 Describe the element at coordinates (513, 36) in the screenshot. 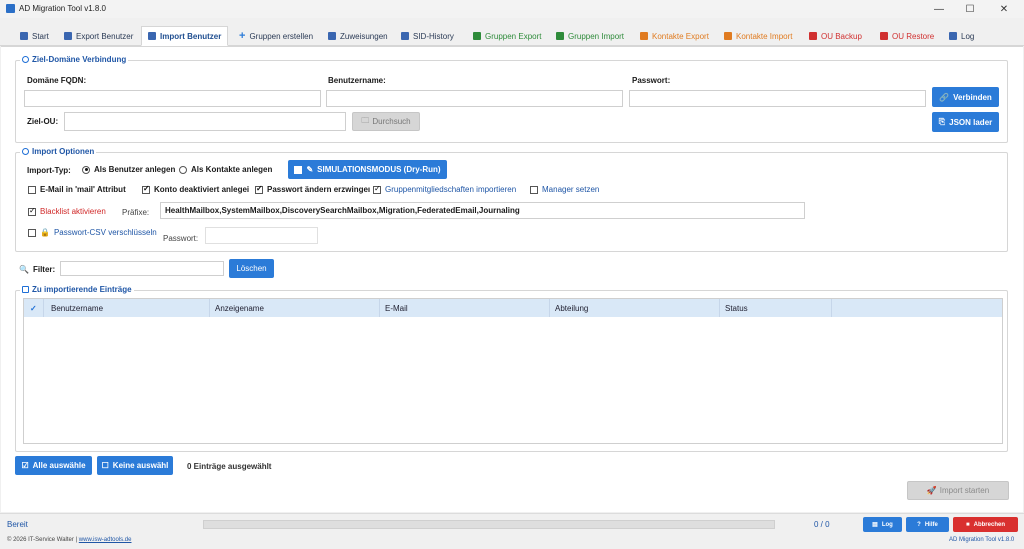

I see `tab-label: Gruppen Export` at that location.